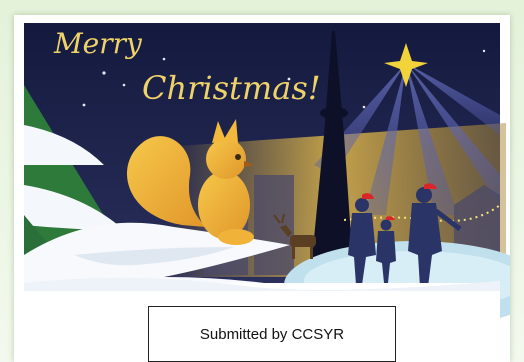 This screenshot has width=524, height=362. I want to click on greeting-line-1: Merry, so click(98, 43).